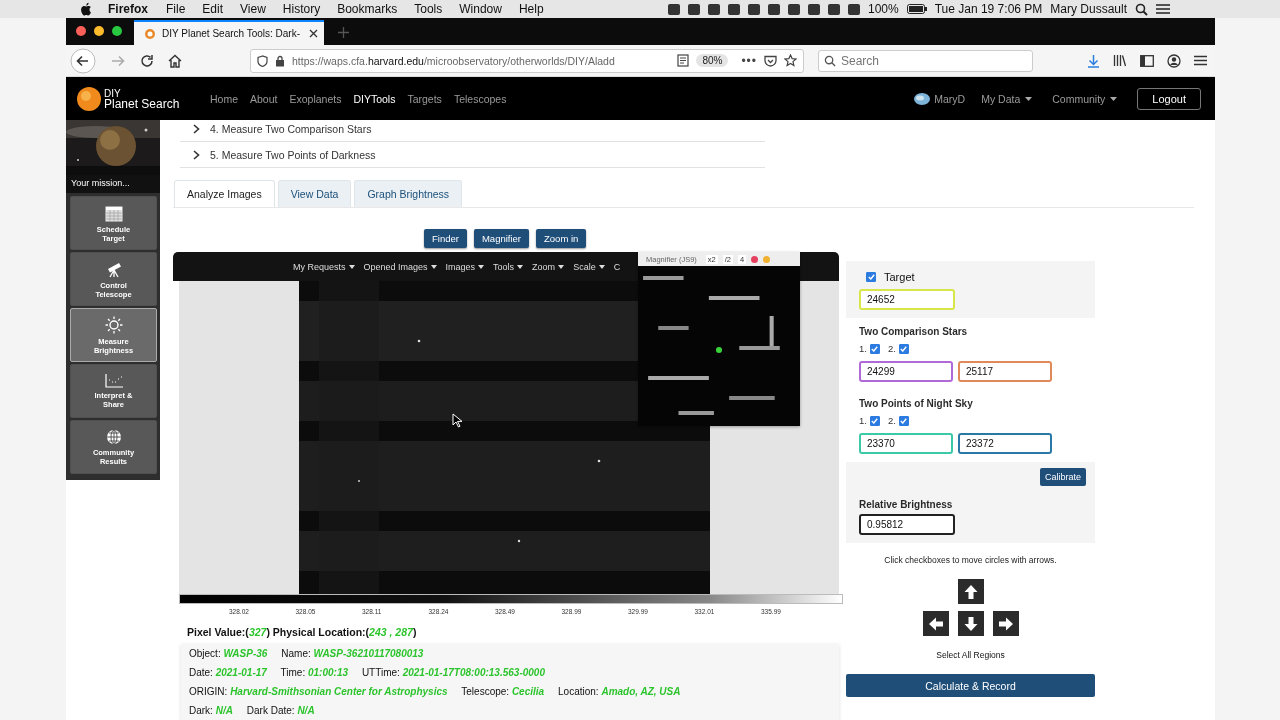 This screenshot has width=1280, height=720. What do you see at coordinates (264, 98) in the screenshot?
I see `nav-link: About` at bounding box center [264, 98].